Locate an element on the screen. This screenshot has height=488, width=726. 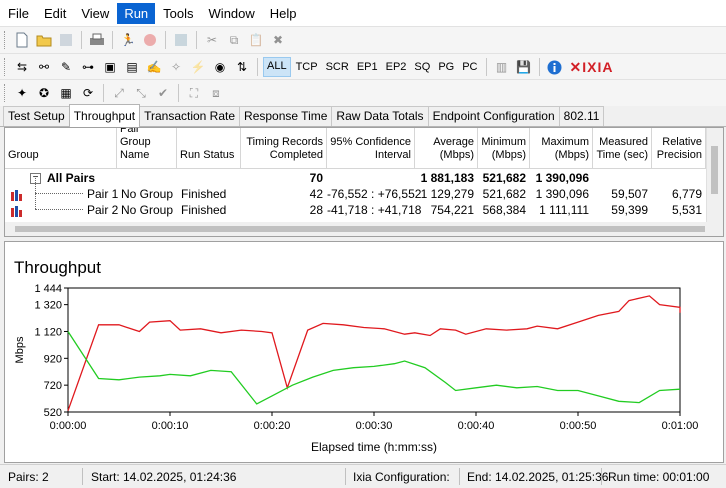
tab-transaction-rate: Transaction Rate is located at coordinates (190, 116).